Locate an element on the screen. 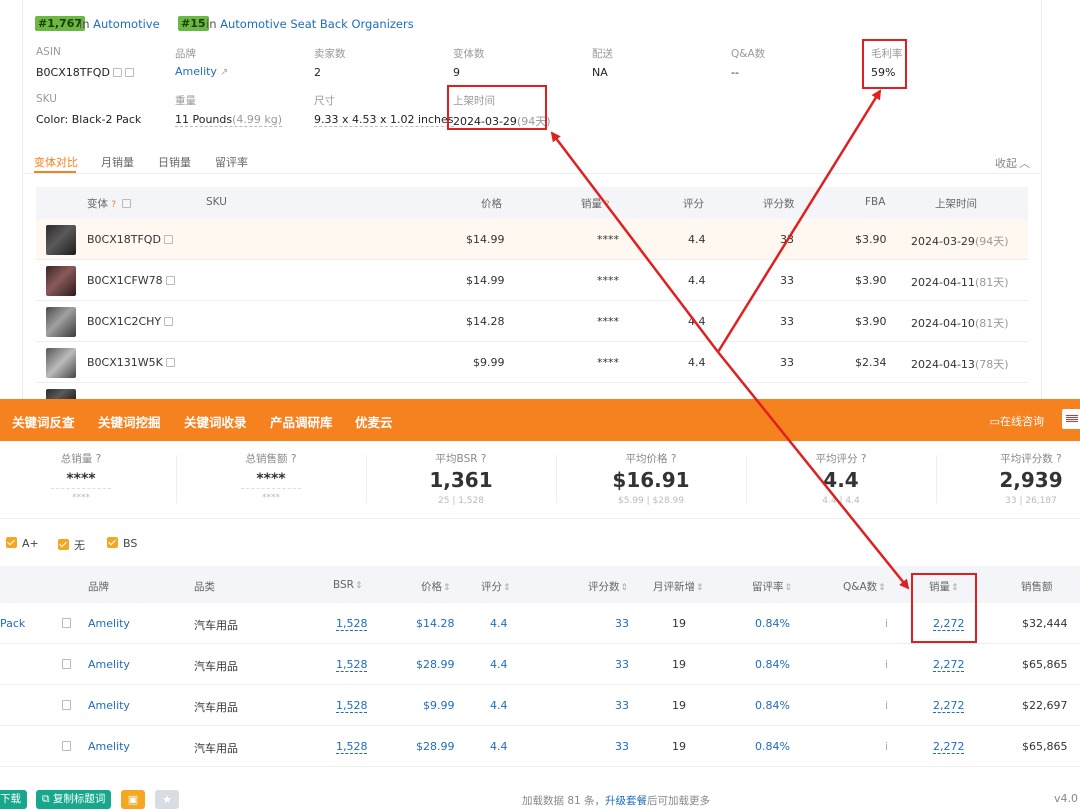 The image size is (1080, 810). col-qa-sortable: Q&A数⇕ is located at coordinates (864, 586).